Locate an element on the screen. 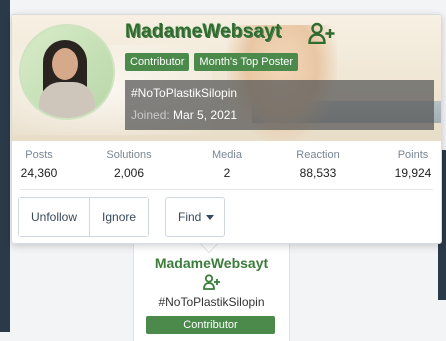 This screenshot has height=341, width=446. unfollow-button: Unfollow is located at coordinates (54, 217).